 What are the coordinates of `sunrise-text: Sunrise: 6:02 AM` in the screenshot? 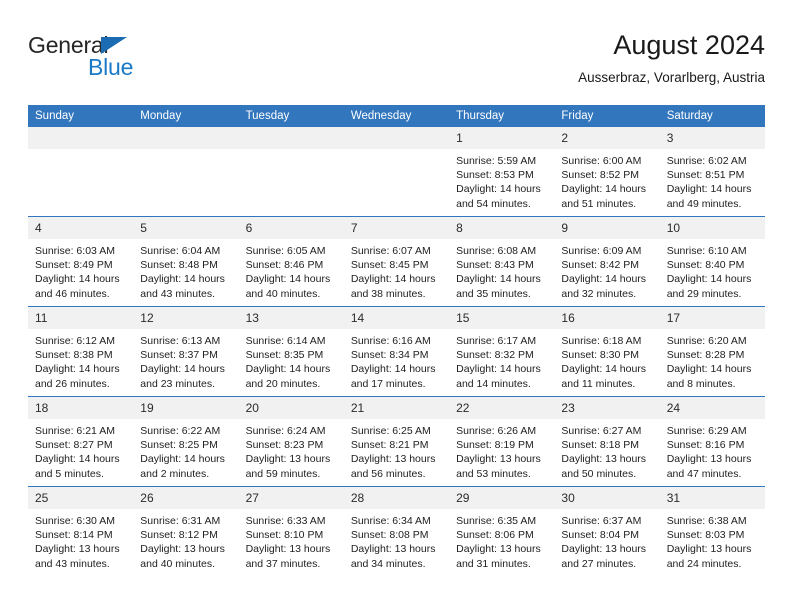 It's located at (706, 161).